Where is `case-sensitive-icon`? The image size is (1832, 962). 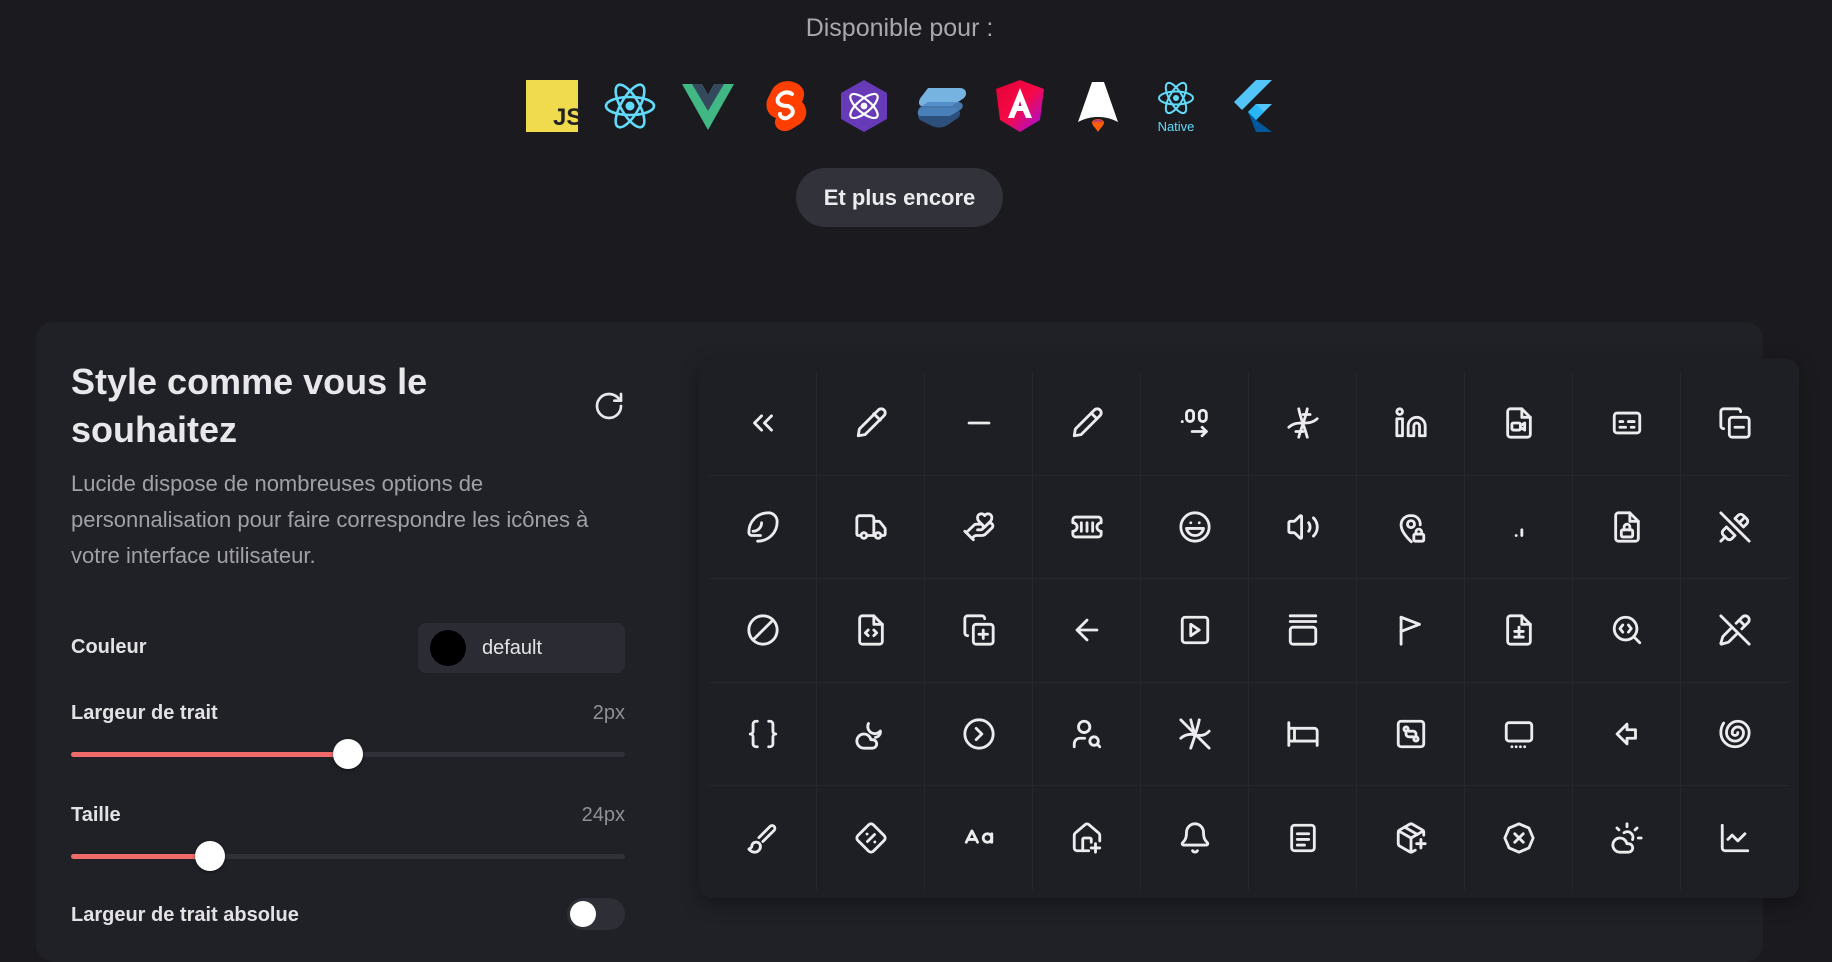
case-sensitive-icon is located at coordinates (978, 836).